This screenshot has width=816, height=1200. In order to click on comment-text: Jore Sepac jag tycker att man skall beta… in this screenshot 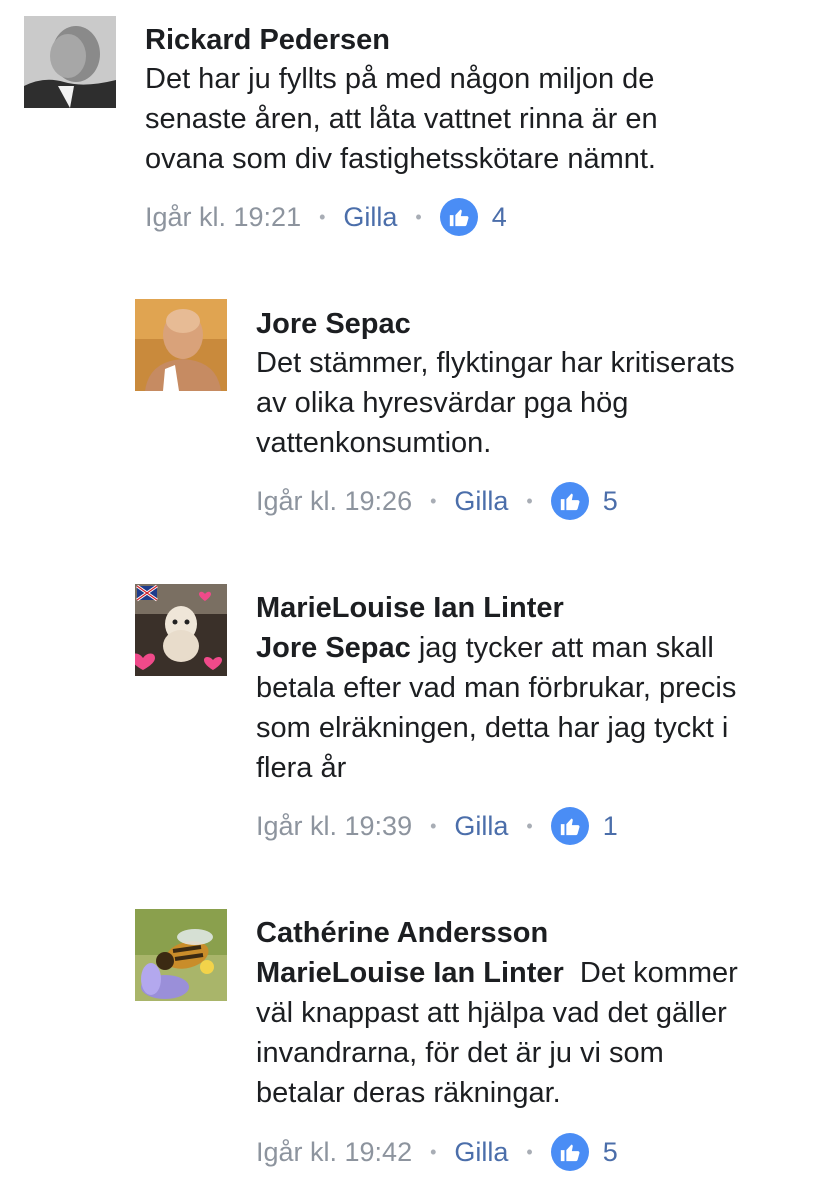, I will do `click(496, 708)`.